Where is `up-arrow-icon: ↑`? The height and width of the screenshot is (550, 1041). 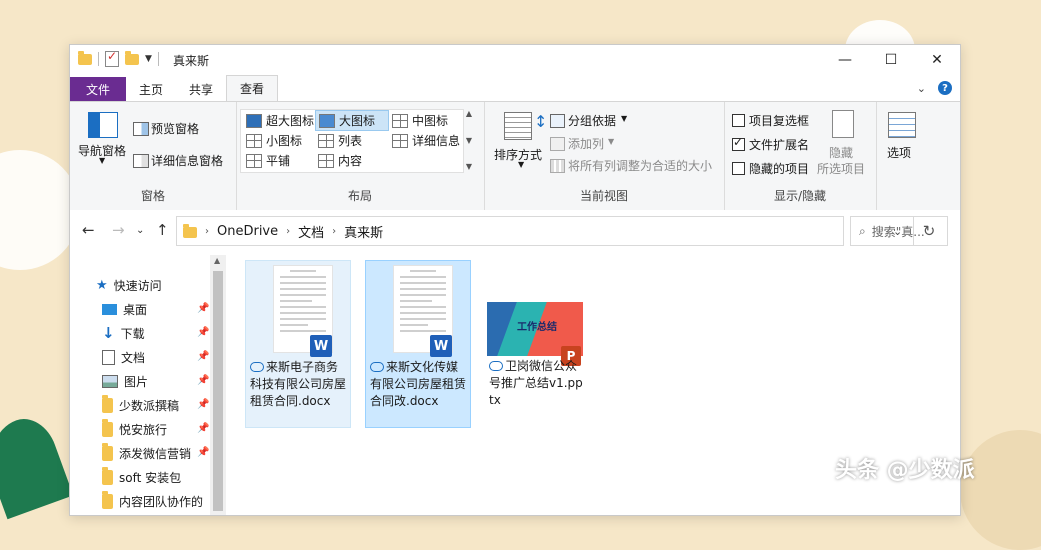 up-arrow-icon: ↑ is located at coordinates (162, 230).